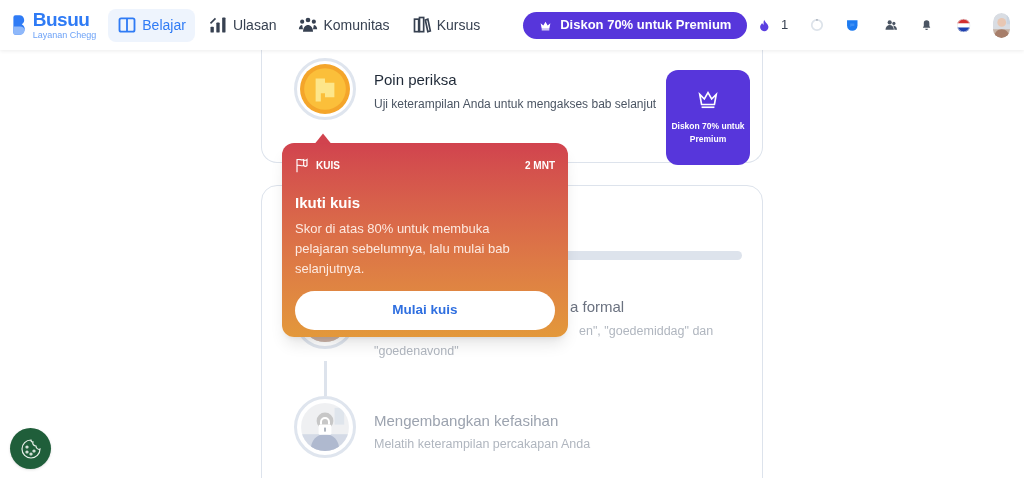 The width and height of the screenshot is (1024, 478). What do you see at coordinates (302, 165) in the screenshot?
I see `flag-icon` at bounding box center [302, 165].